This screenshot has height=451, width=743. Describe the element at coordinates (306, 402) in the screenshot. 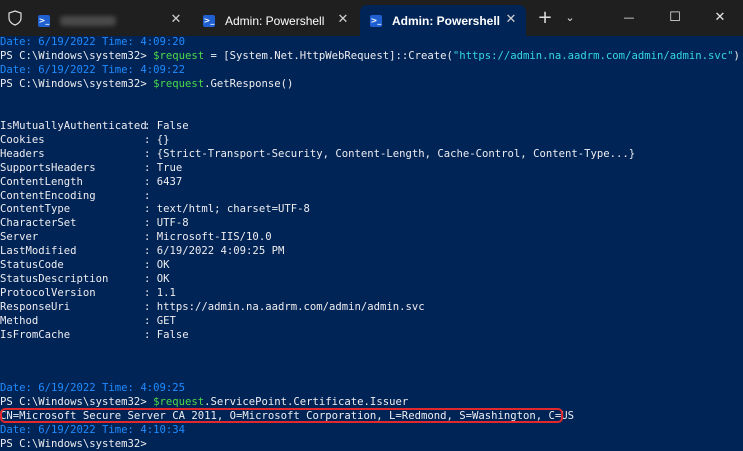

I see `command-text: .ServicePoint.Certificate.Issuer` at that location.